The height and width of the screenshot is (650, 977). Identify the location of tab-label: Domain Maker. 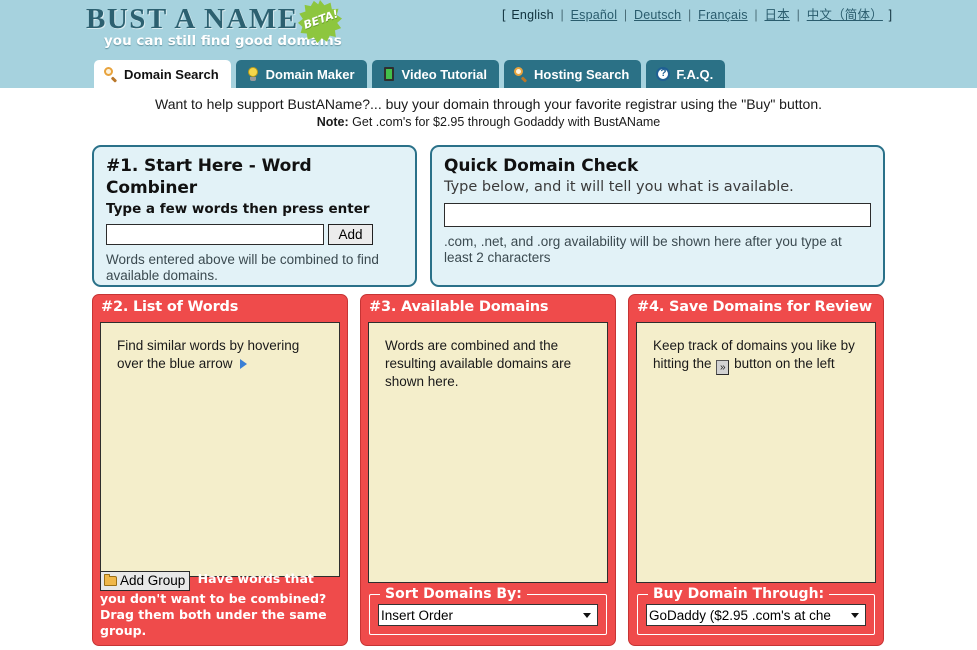
(310, 74).